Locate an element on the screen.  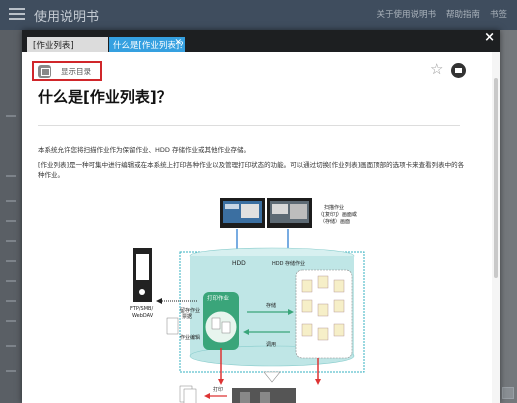
header-link-bookmark: 书签 is located at coordinates (498, 14).